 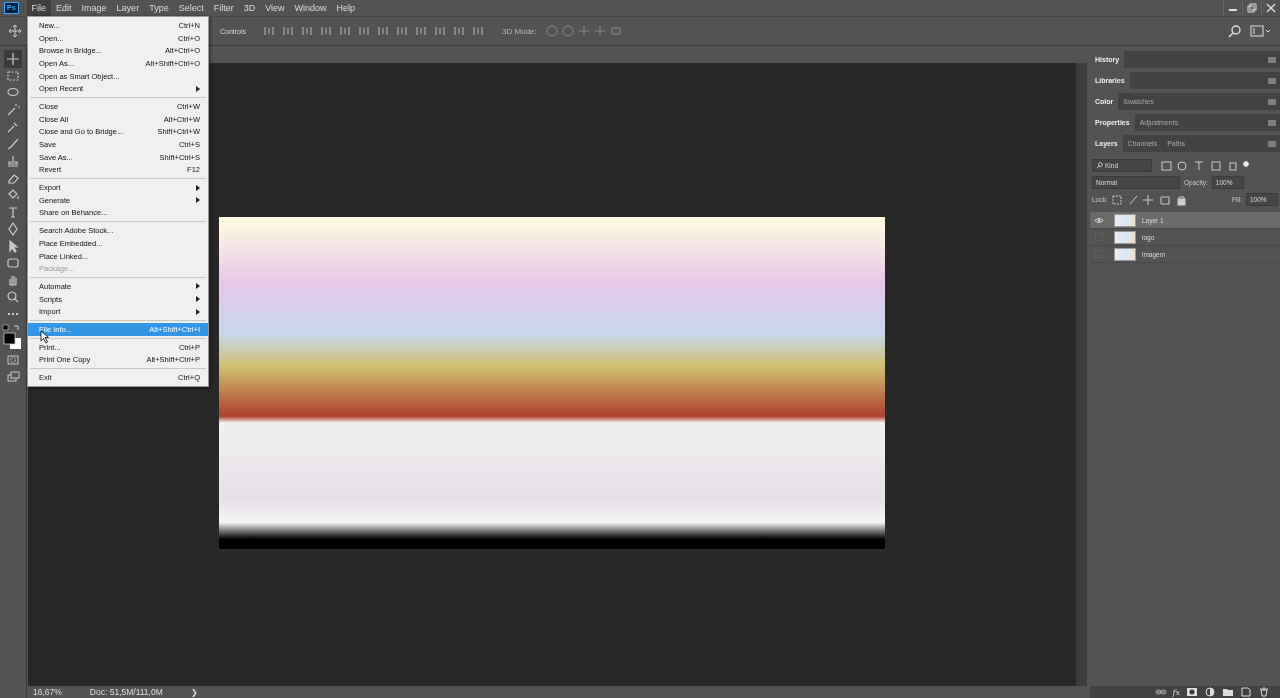 I want to click on status-menu-arrow: ❯, so click(x=194, y=692).